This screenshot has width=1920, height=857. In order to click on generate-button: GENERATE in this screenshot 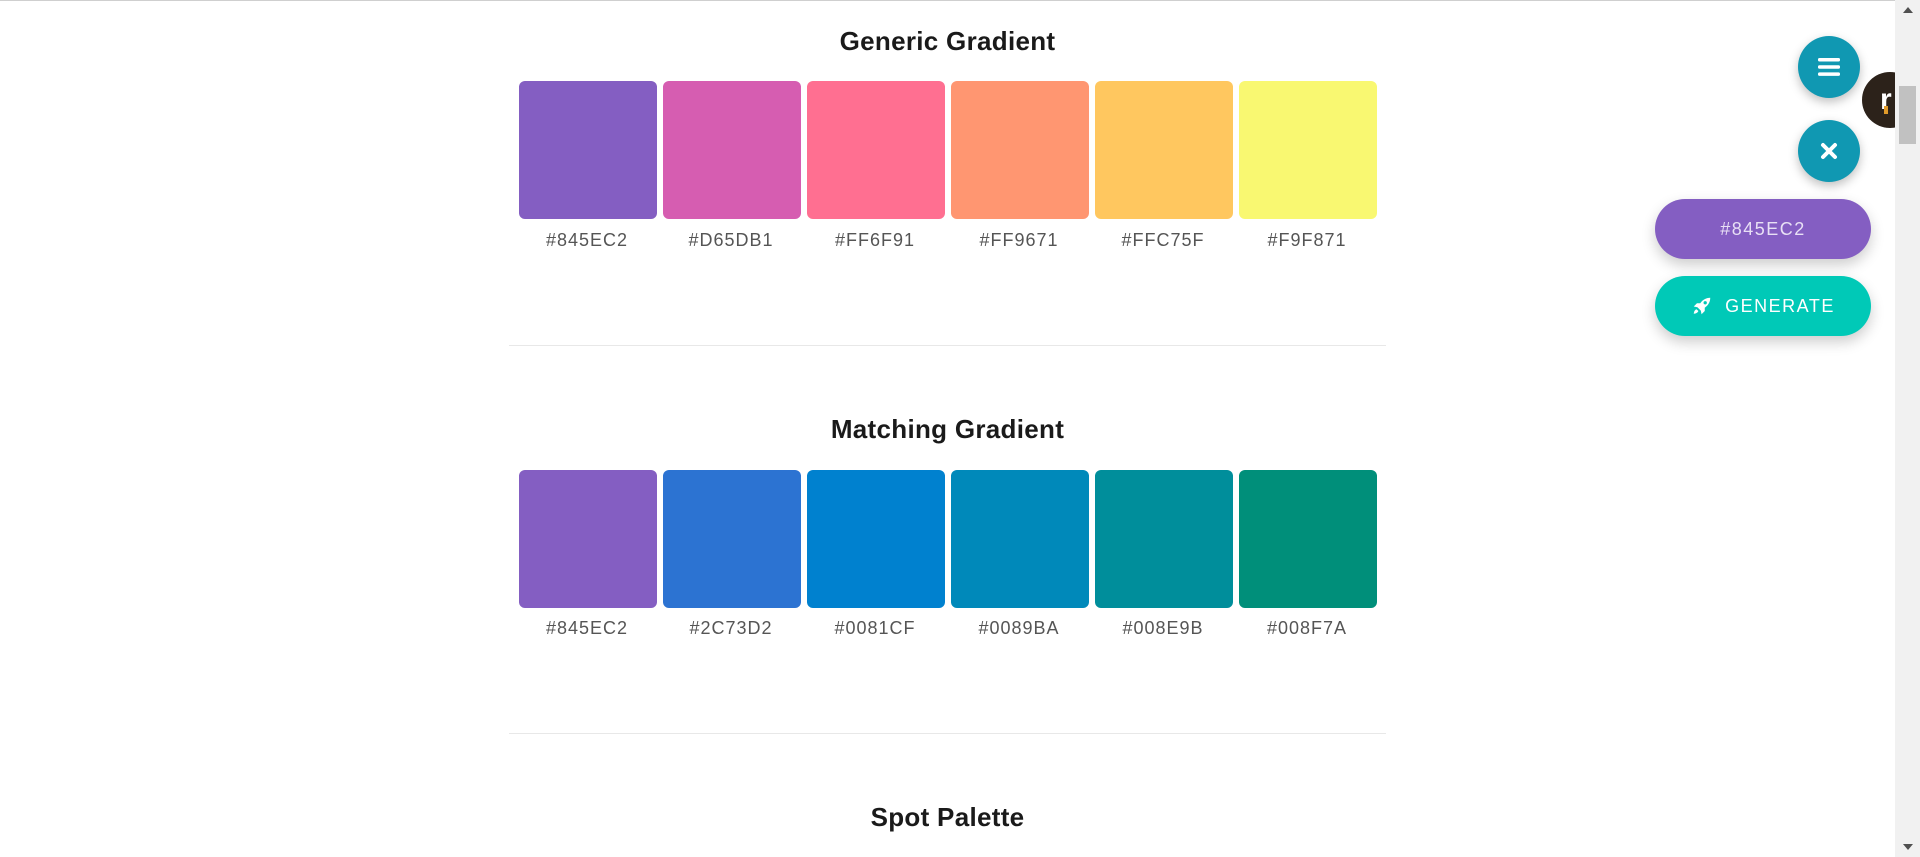, I will do `click(1763, 306)`.